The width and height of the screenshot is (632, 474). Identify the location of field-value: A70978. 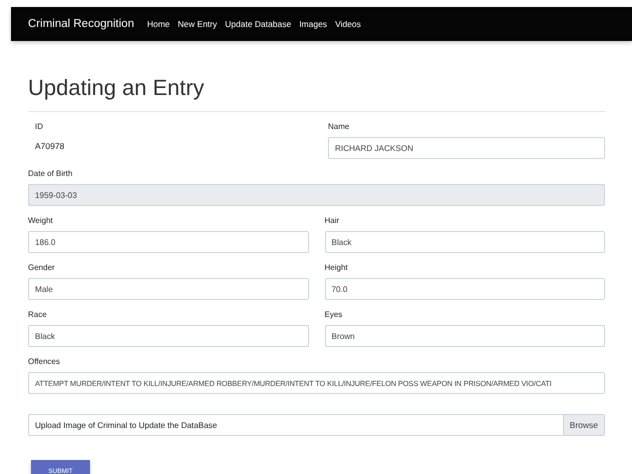
(50, 146).